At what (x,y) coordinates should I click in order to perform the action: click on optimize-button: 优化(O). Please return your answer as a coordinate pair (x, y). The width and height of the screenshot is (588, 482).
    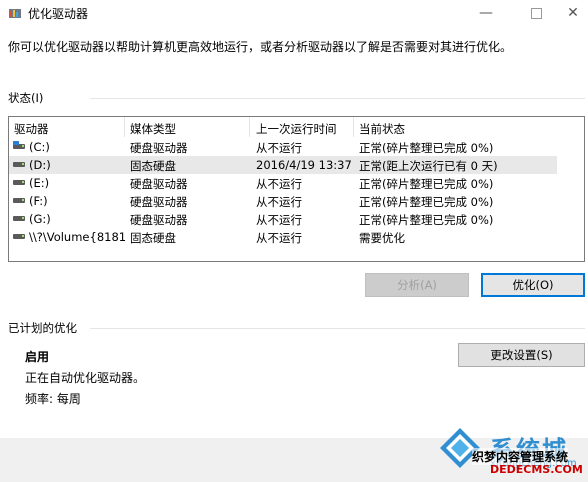
    Looking at the image, I should click on (533, 285).